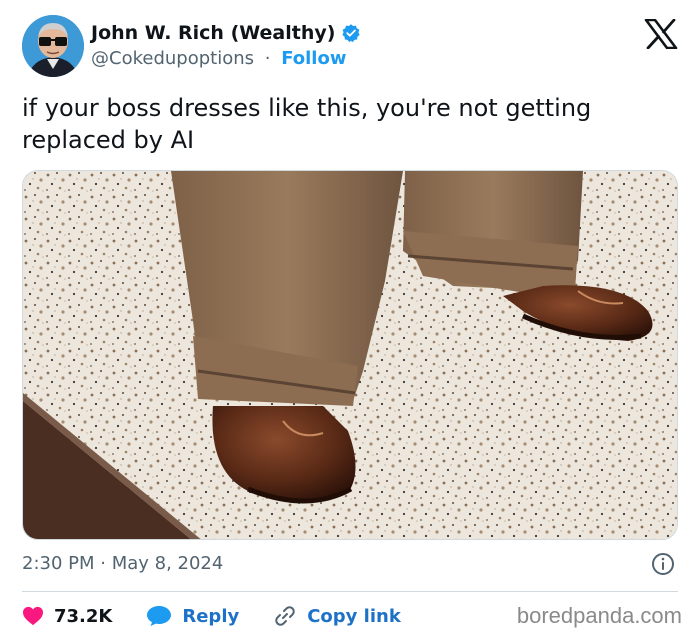 This screenshot has height=642, width=700. I want to click on author-name-row: John W. Rich (Wealthy), so click(226, 33).